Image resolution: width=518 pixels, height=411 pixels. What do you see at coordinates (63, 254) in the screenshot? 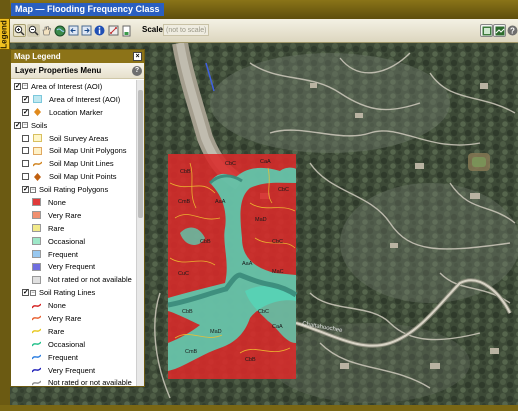
I see `legend-row-label: Frequent` at bounding box center [63, 254].